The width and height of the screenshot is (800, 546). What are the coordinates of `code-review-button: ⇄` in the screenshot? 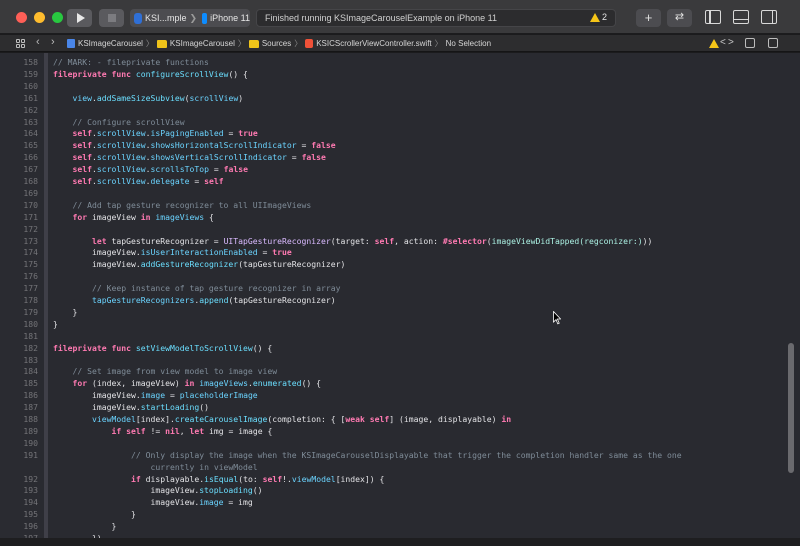 It's located at (679, 18).